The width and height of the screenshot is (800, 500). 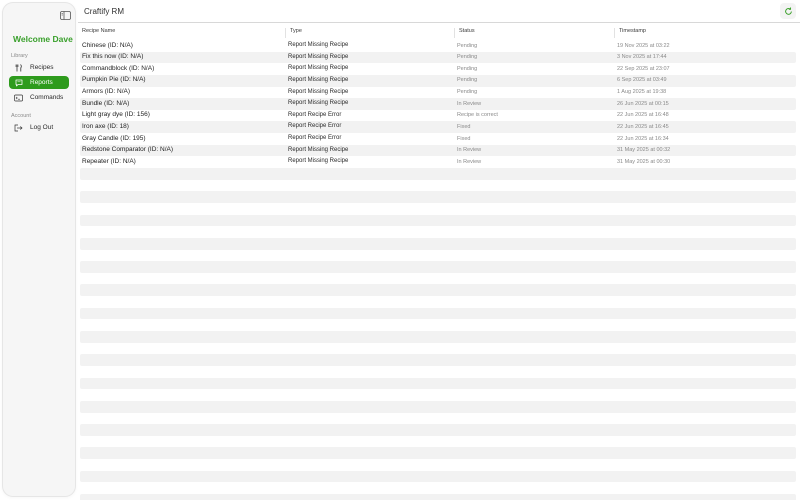 What do you see at coordinates (788, 11) in the screenshot?
I see `refresh-button` at bounding box center [788, 11].